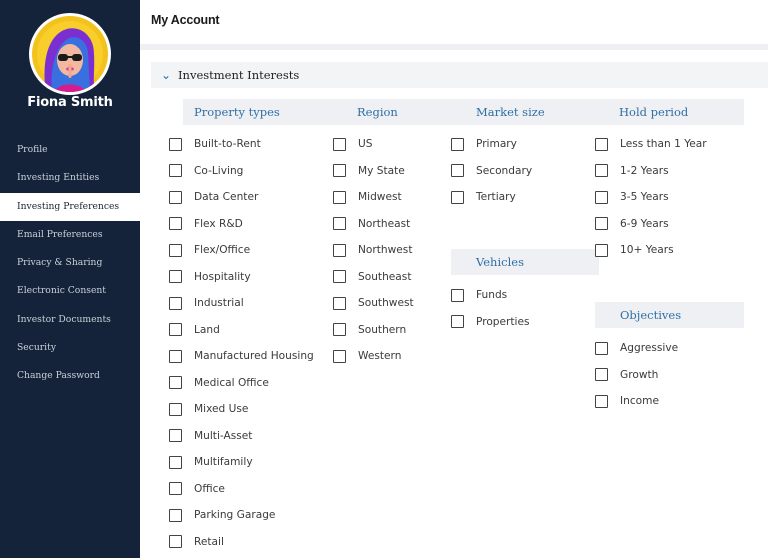 The width and height of the screenshot is (768, 558). I want to click on checkbox-region-northeast: Northeast, so click(371, 224).